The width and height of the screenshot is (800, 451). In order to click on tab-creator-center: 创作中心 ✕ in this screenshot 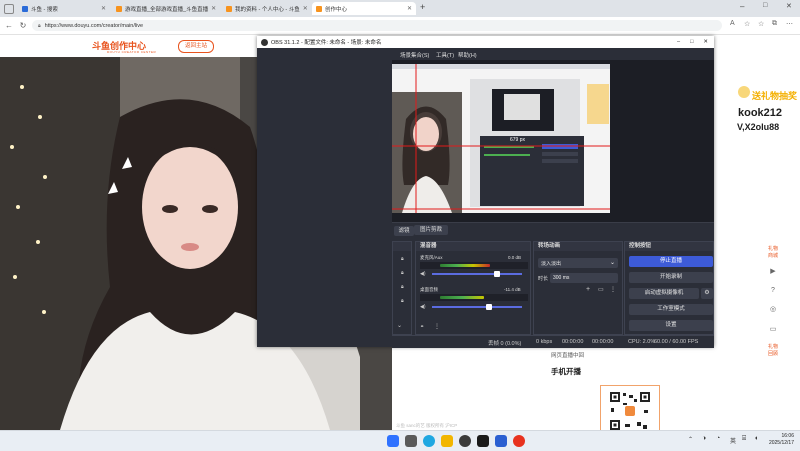, I will do `click(364, 8)`.